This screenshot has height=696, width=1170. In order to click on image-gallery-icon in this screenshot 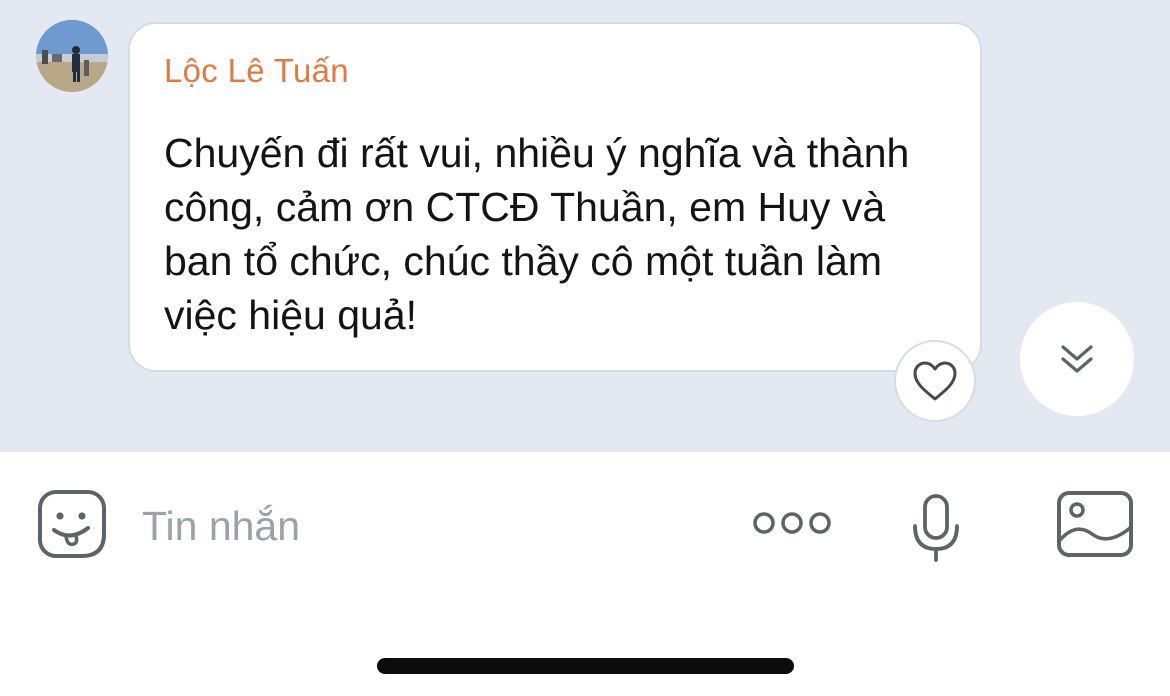, I will do `click(1095, 524)`.